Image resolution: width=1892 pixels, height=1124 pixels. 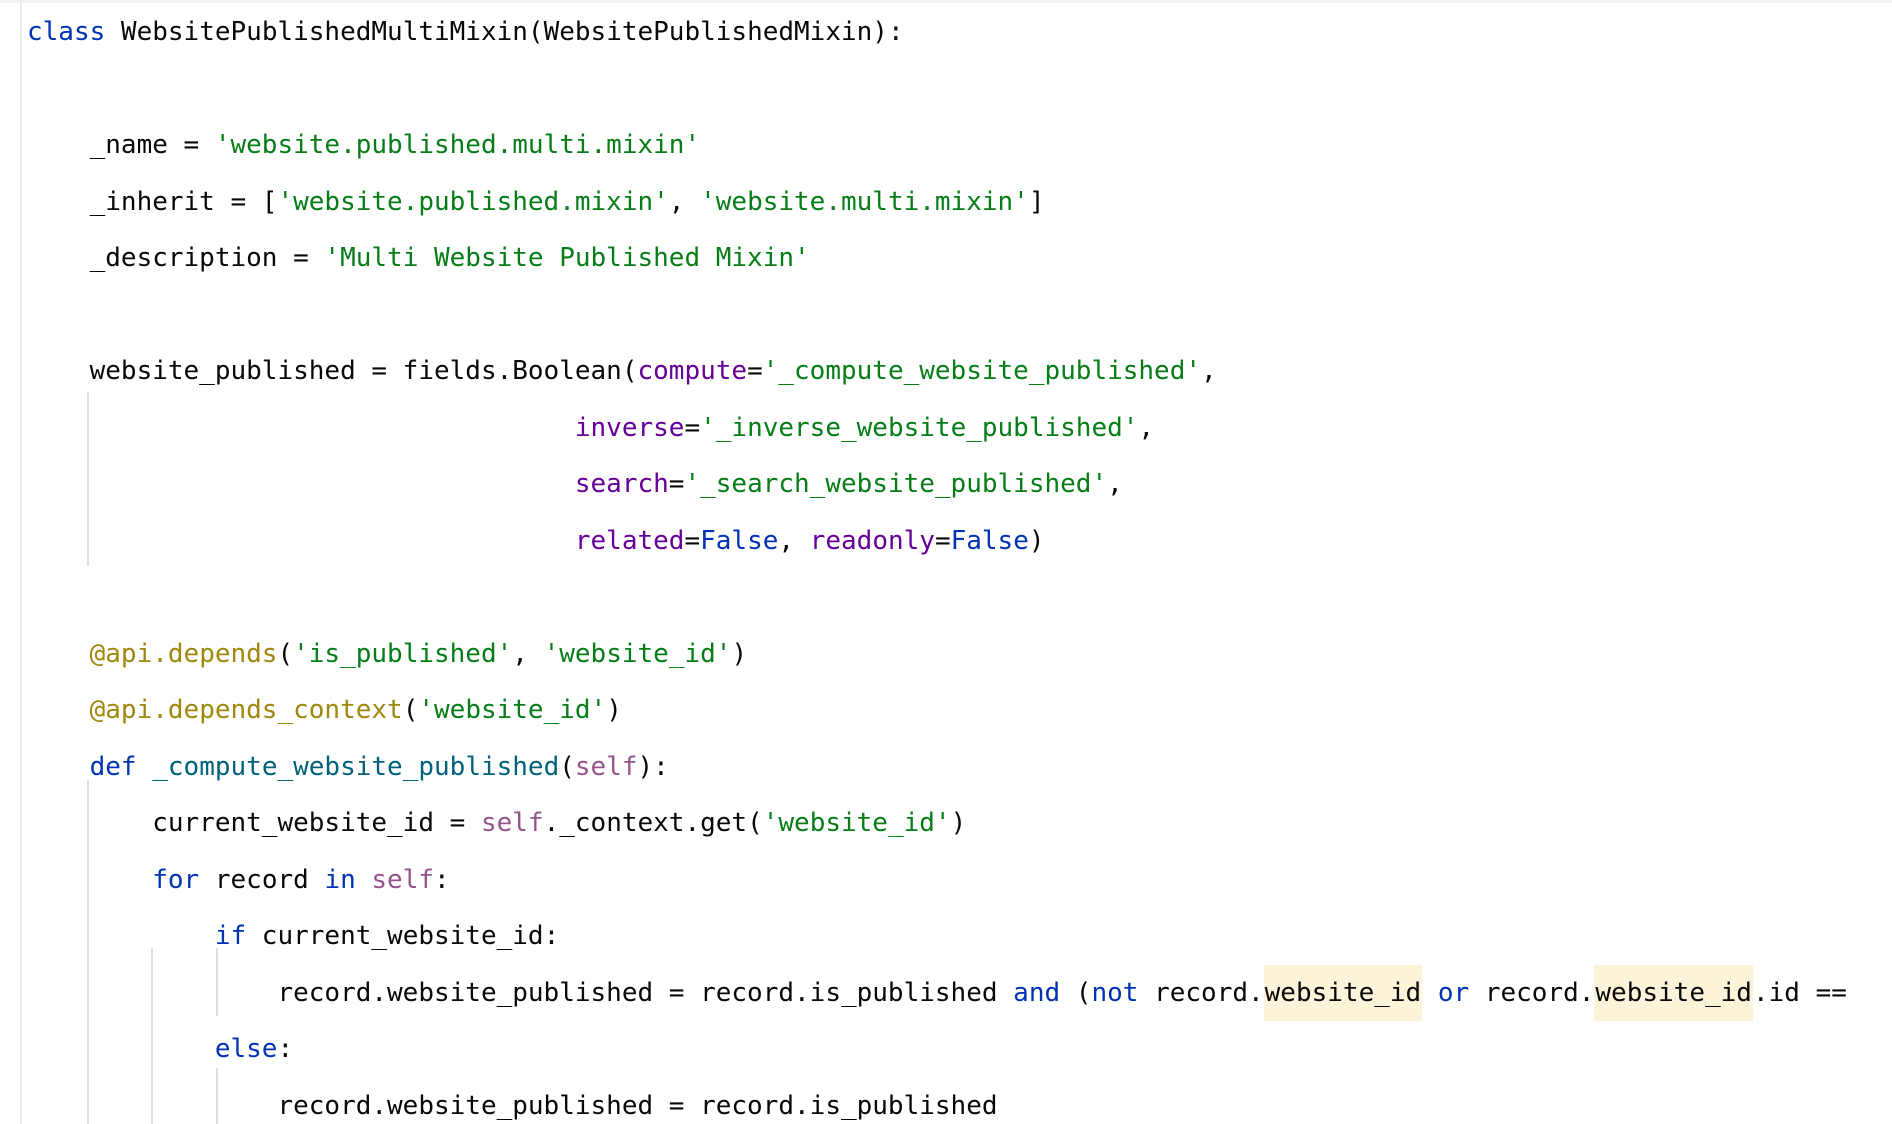 I want to click on code-line: @api.depends_context('website_id'), so click(x=324, y=710).